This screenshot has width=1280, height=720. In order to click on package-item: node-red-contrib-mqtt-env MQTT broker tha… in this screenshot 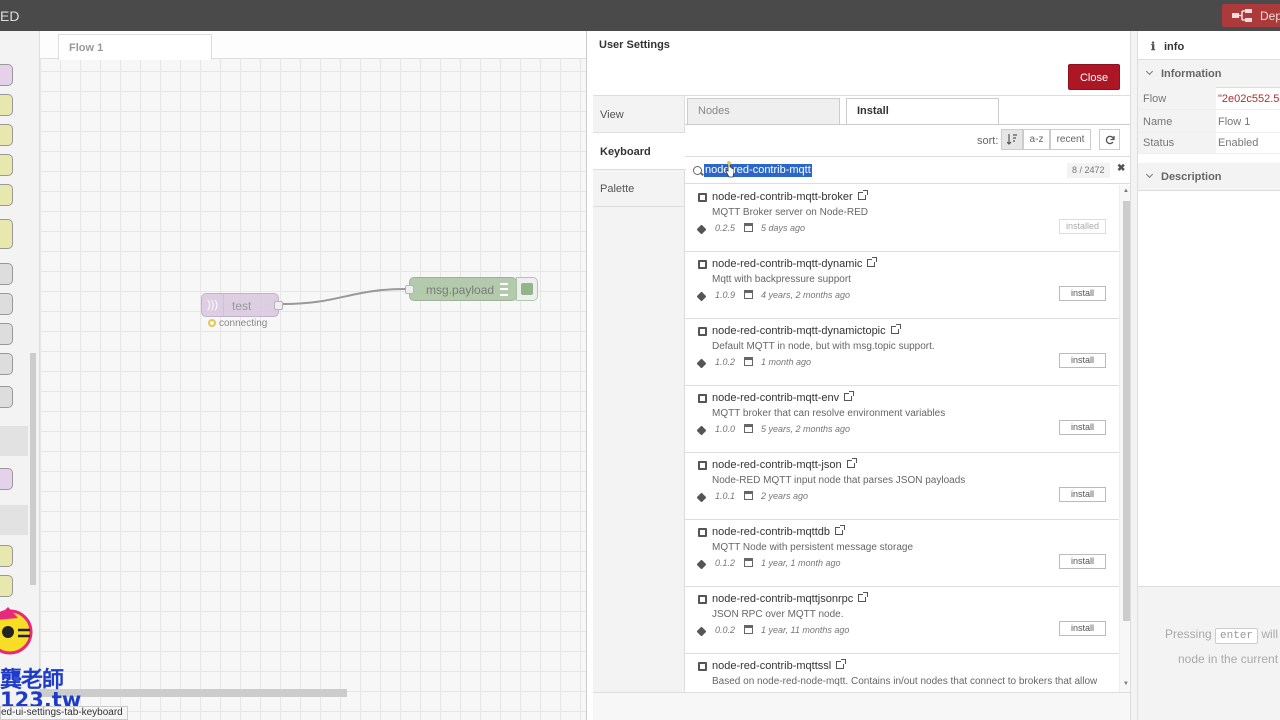, I will do `click(902, 419)`.